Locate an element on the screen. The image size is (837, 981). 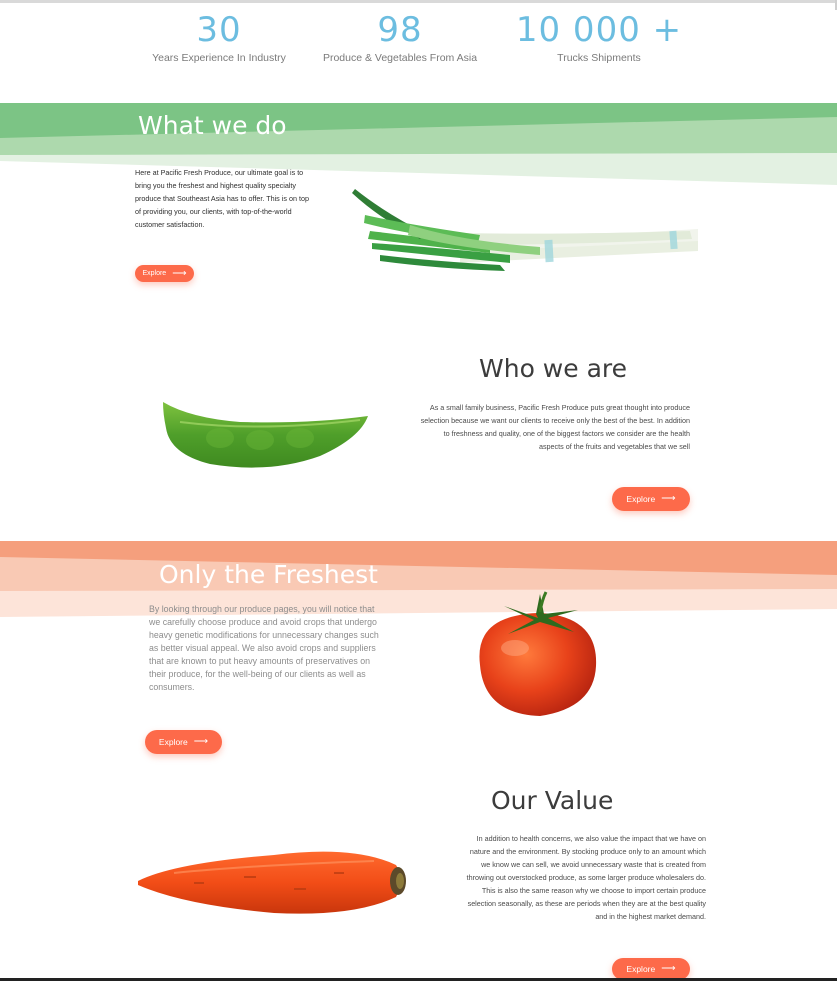
orange-header-band is located at coordinates (418, 579).